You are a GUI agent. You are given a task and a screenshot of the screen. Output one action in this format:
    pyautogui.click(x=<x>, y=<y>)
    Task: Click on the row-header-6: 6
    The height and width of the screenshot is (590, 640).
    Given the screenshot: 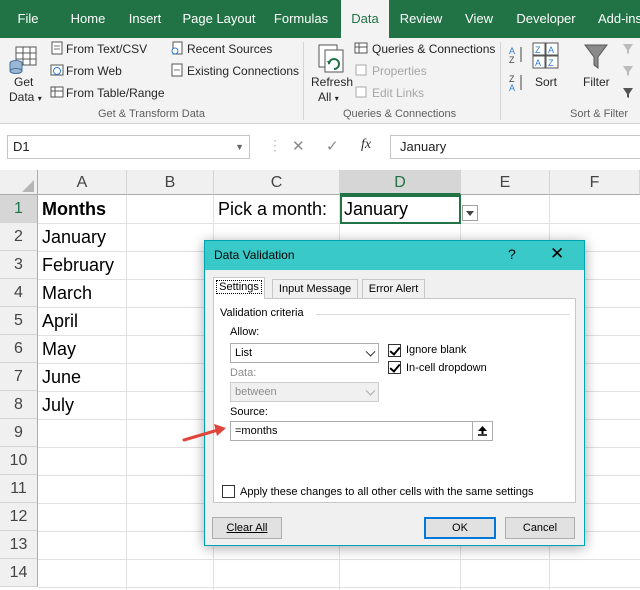 What is the action you would take?
    pyautogui.click(x=19, y=349)
    